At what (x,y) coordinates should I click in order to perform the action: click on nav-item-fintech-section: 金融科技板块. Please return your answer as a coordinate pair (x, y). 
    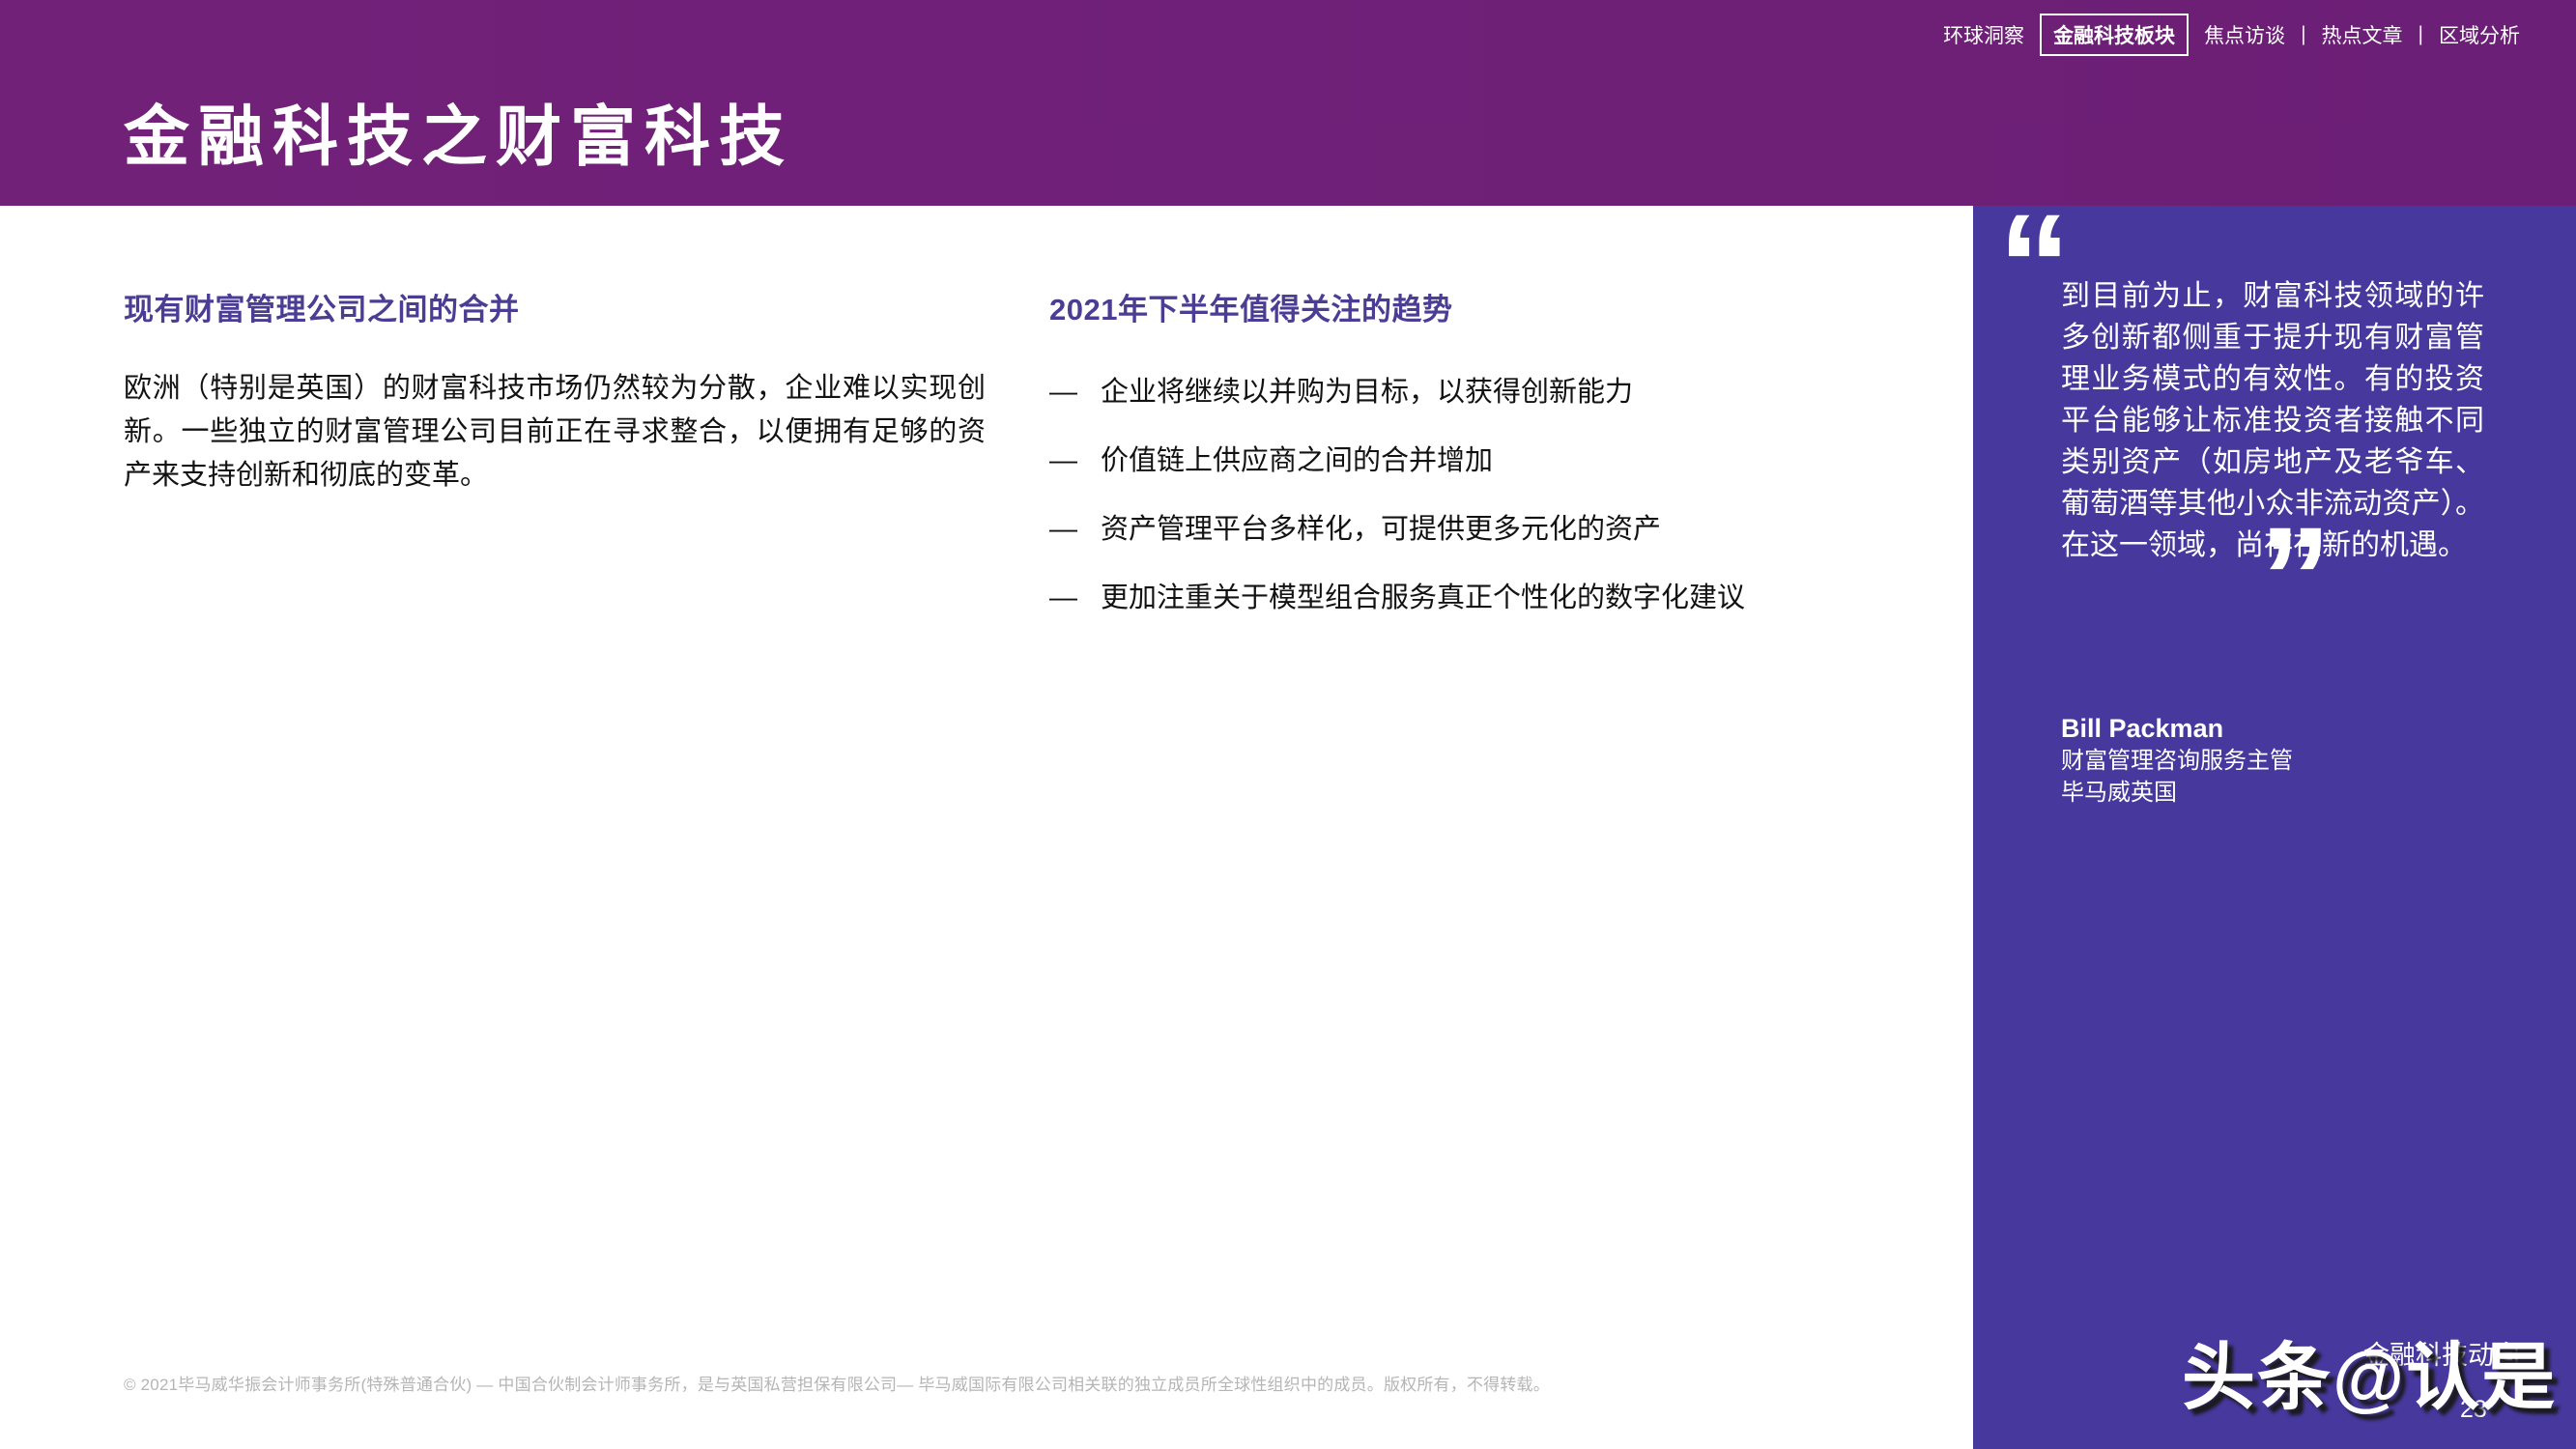
    Looking at the image, I should click on (2115, 35).